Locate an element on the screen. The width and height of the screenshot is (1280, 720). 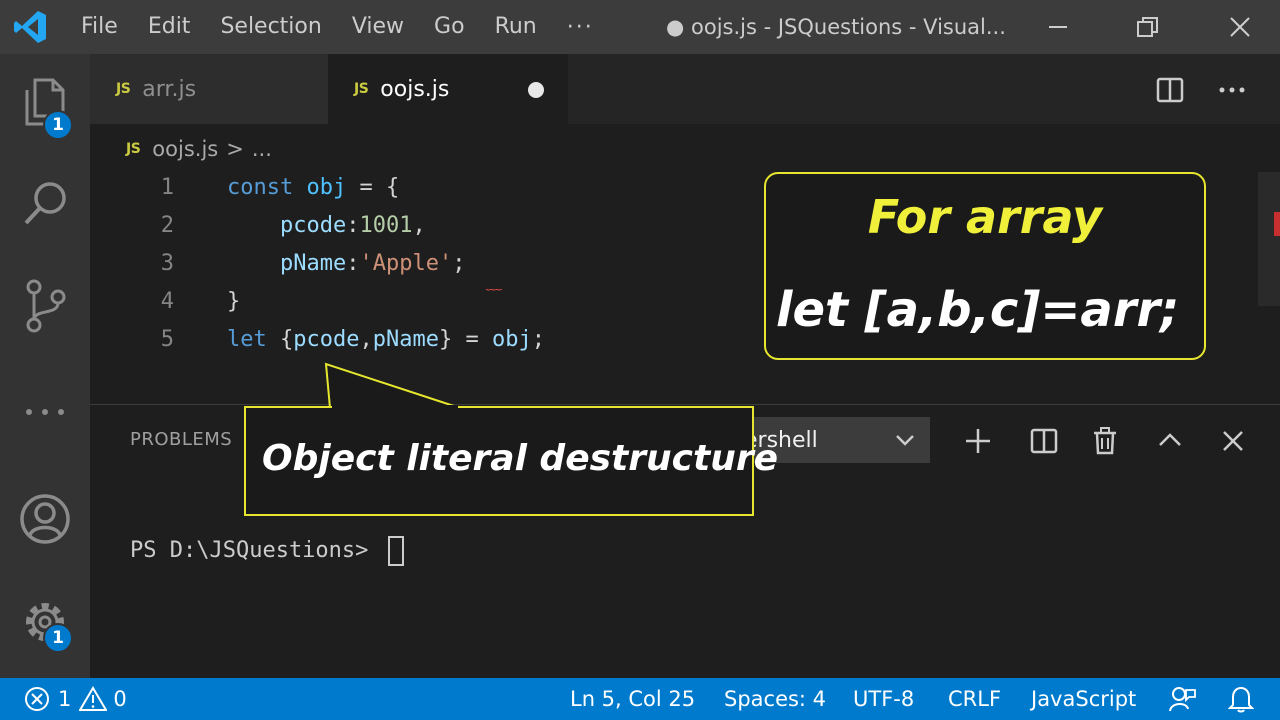
menu-run: Run is located at coordinates (516, 27).